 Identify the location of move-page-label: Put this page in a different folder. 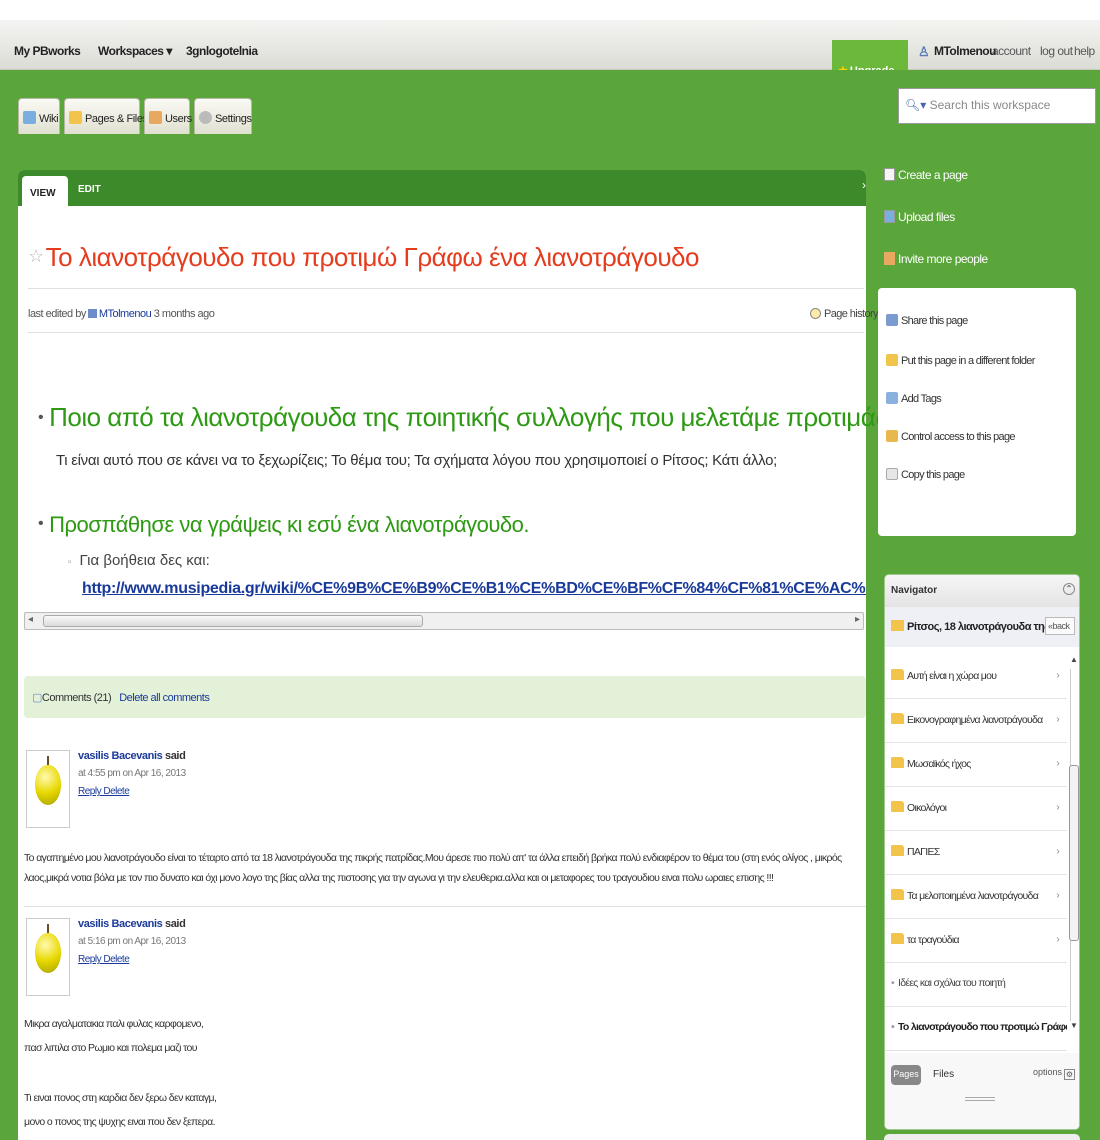
(968, 361).